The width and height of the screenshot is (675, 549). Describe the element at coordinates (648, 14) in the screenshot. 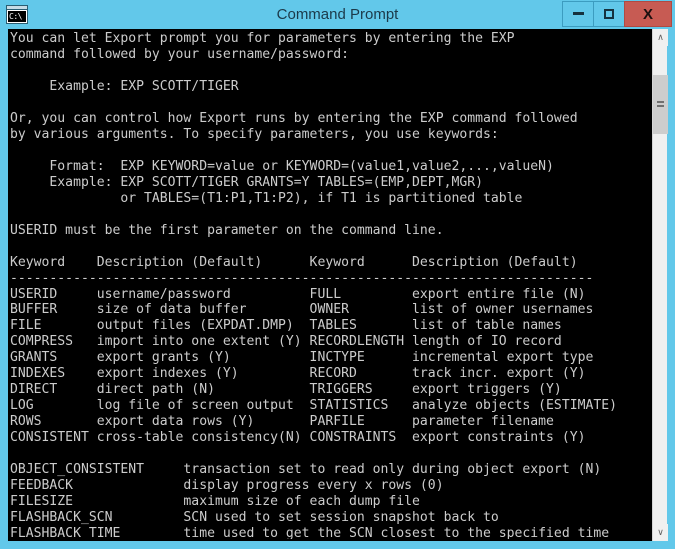

I see `close-button: X` at that location.